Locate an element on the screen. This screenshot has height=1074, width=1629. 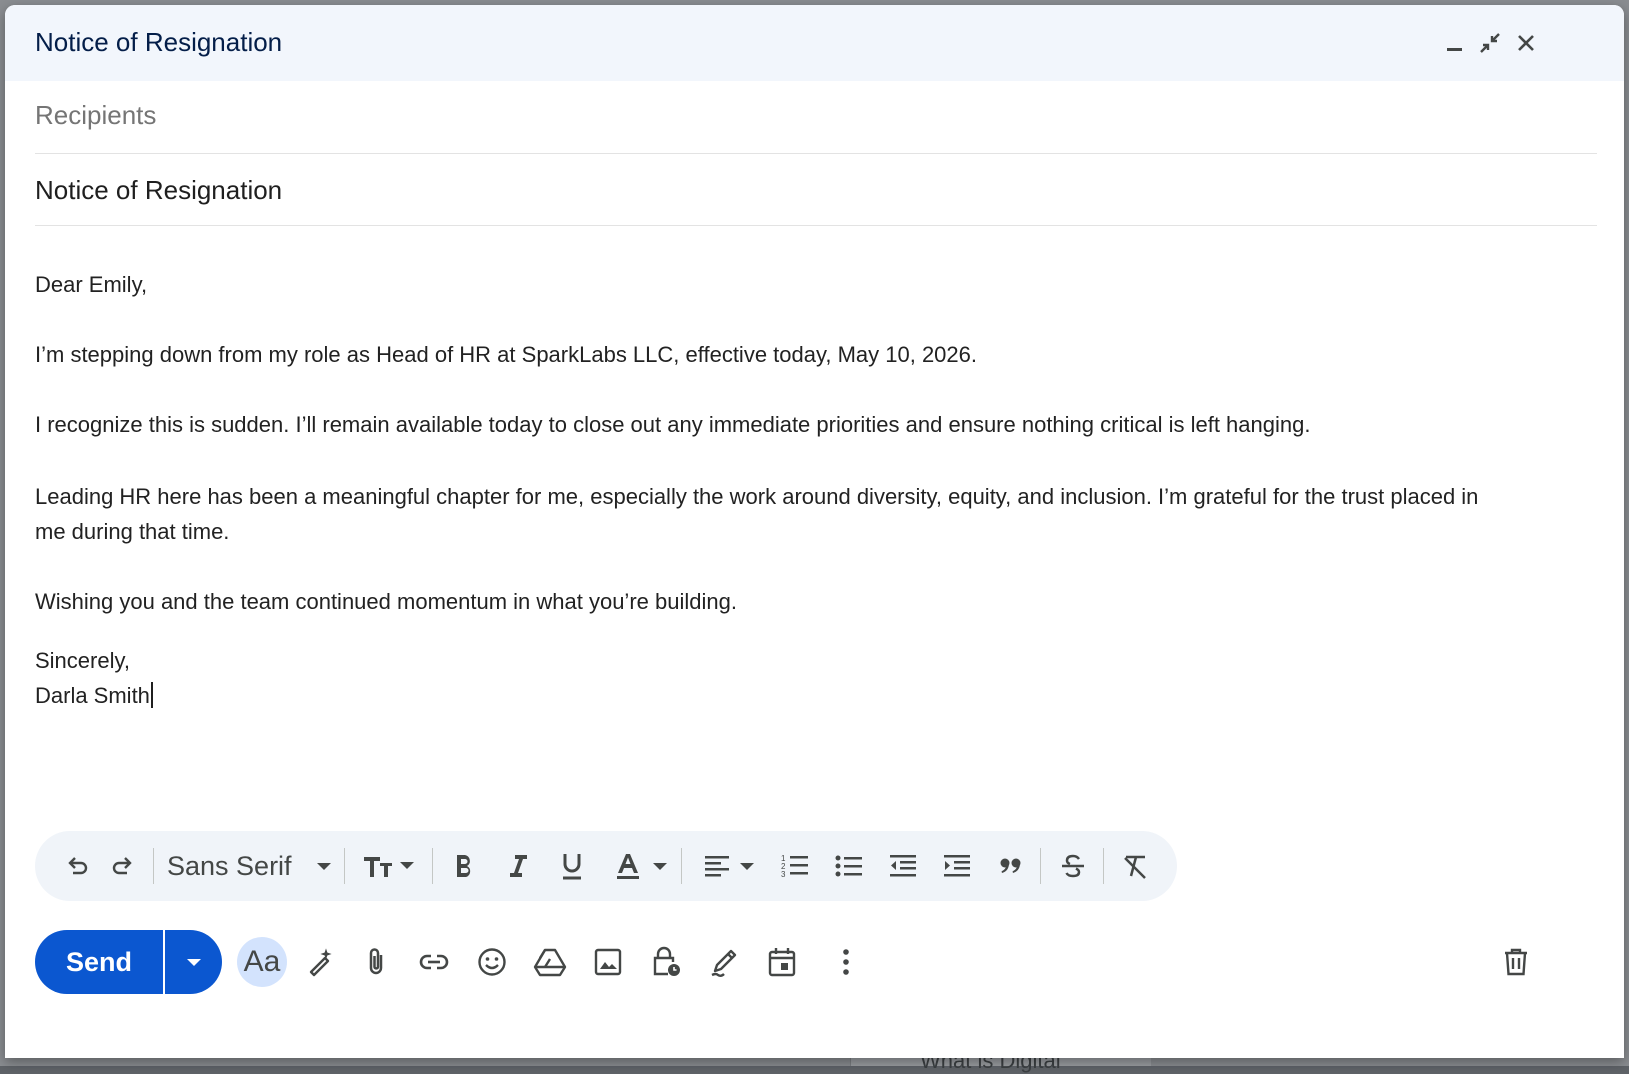
minimize-icon is located at coordinates (1454, 43).